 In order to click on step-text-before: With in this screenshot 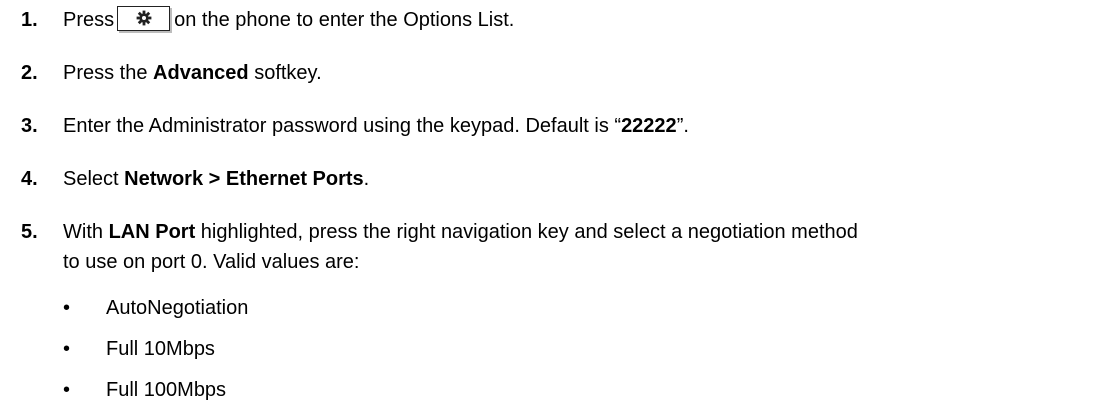, I will do `click(86, 232)`.